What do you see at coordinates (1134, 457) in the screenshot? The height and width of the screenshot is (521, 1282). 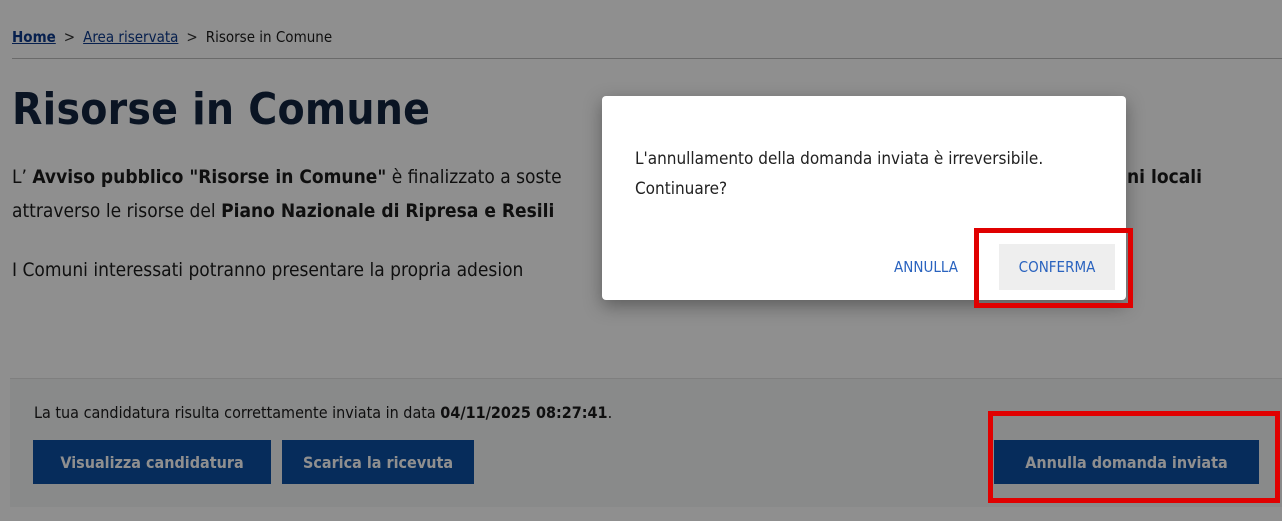 I see `highlight-box-cancel-submission` at bounding box center [1134, 457].